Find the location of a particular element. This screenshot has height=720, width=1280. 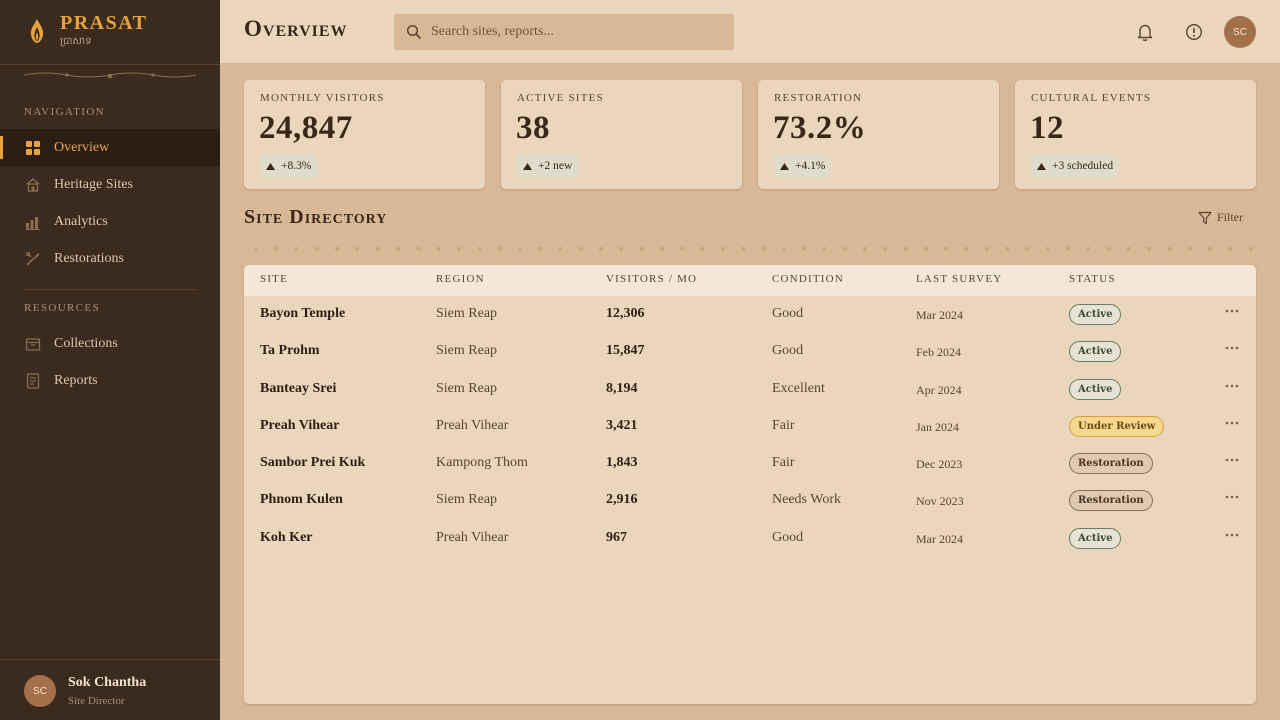

brand: PRASAT ប្រាសាទ is located at coordinates (88, 30).